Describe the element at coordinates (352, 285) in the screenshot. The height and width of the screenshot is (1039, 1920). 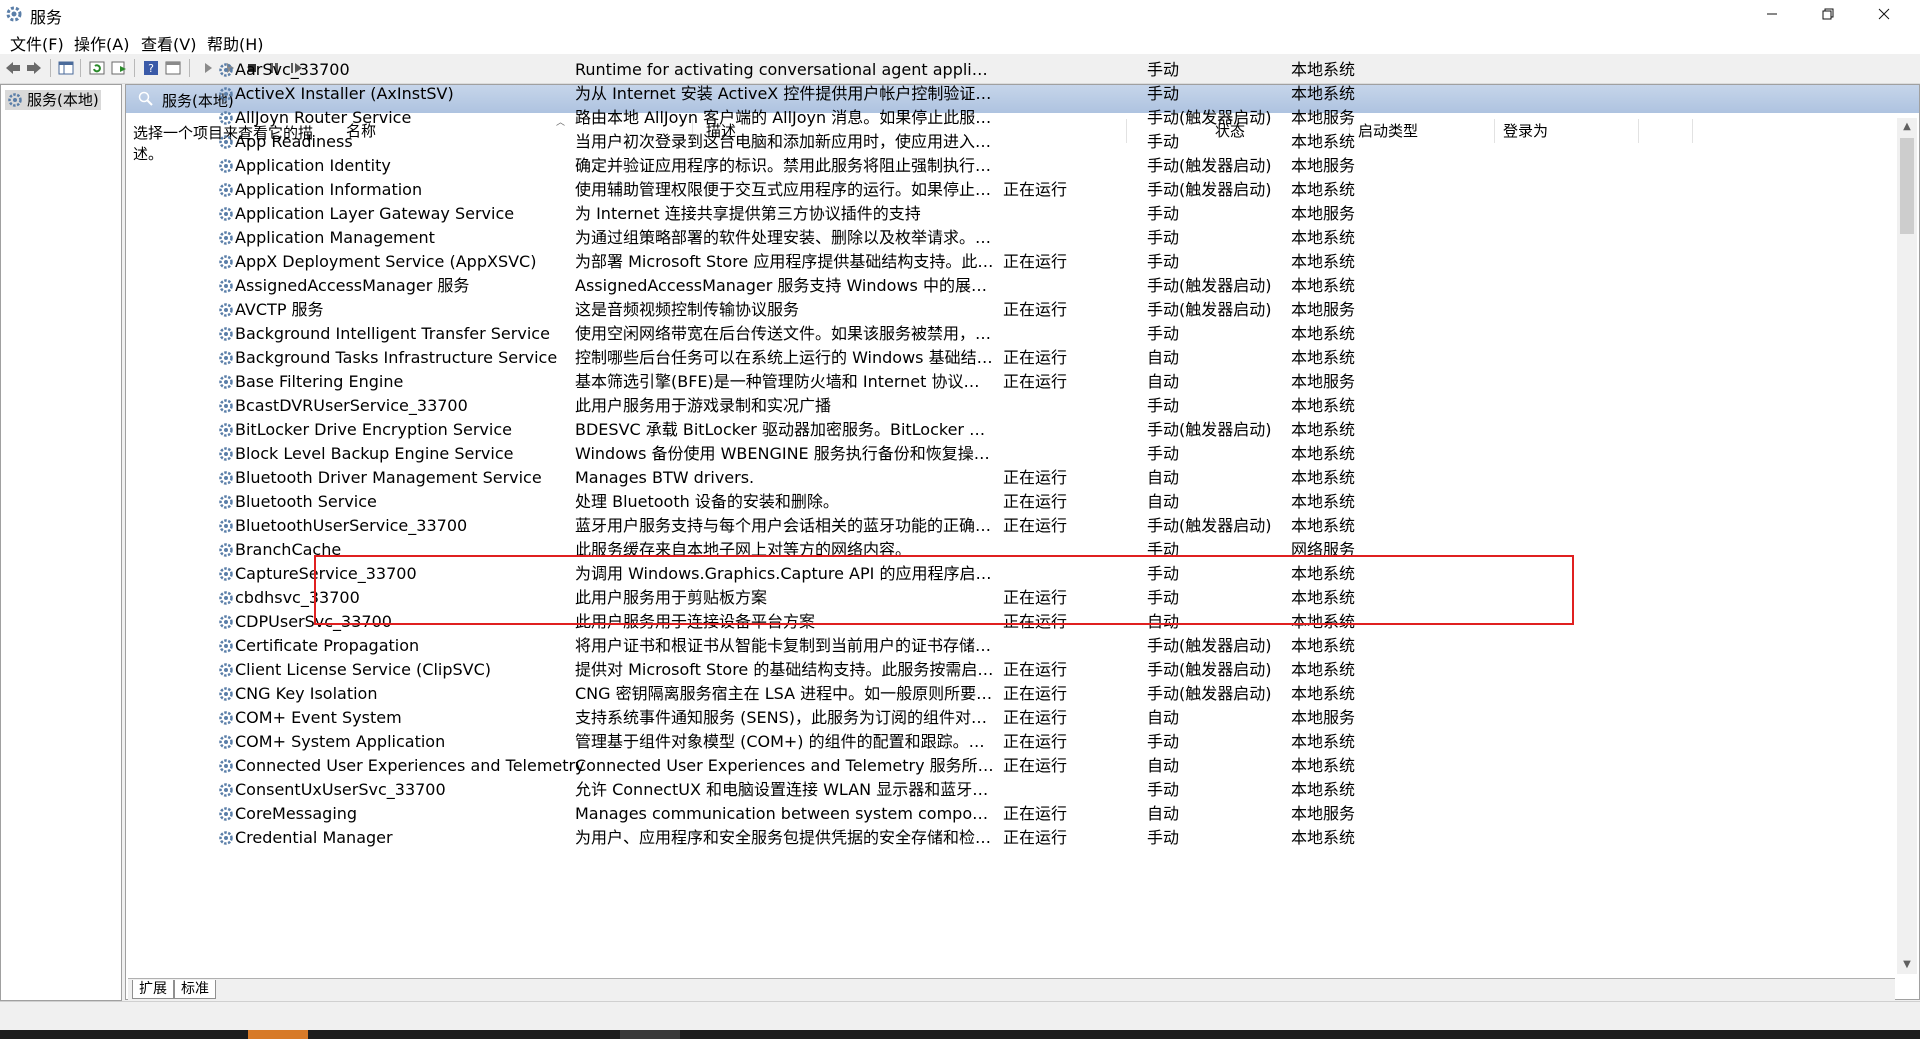
I see `service-name: AssignedAccessManager 服务` at that location.